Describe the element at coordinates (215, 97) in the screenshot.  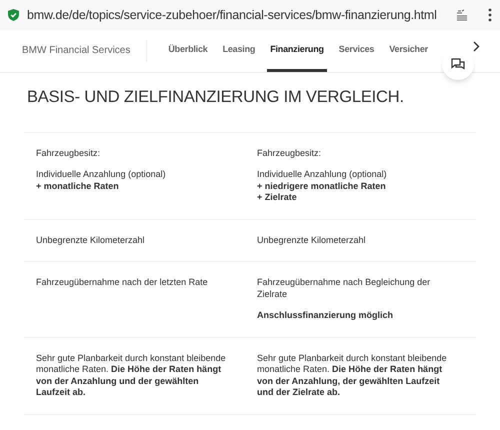
I see `page-heading: BASIS- UND ZIELFINANZIERUNG IM VERGLEICH.` at that location.